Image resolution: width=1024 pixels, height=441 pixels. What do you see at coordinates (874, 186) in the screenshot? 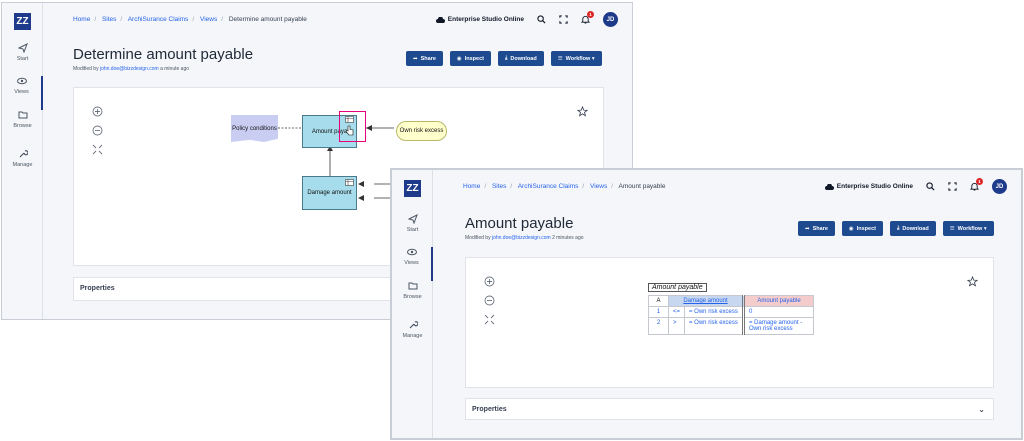
I see `org-name: Enterprise Studio Online` at bounding box center [874, 186].